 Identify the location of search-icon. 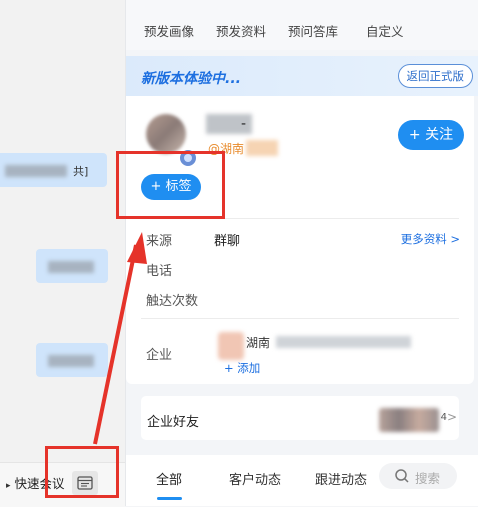
(402, 476).